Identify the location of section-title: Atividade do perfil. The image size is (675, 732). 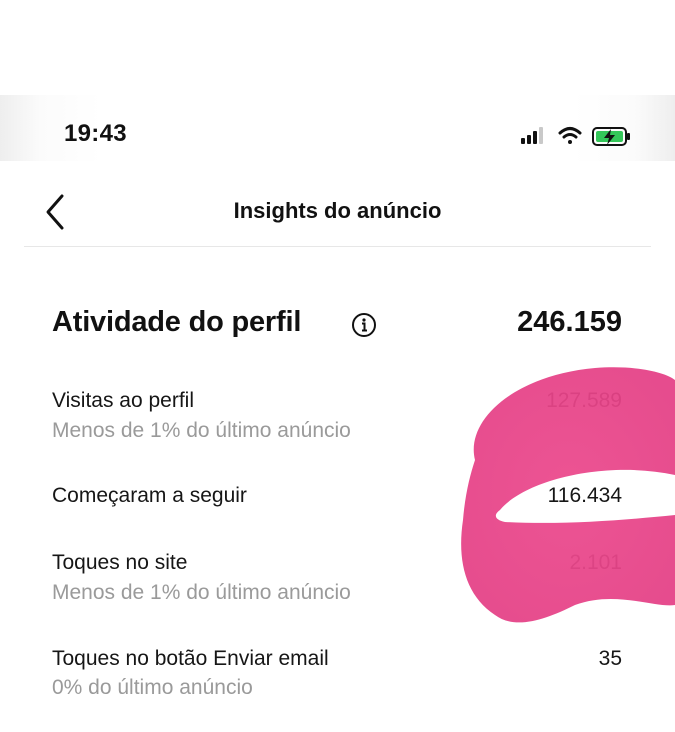
(177, 322).